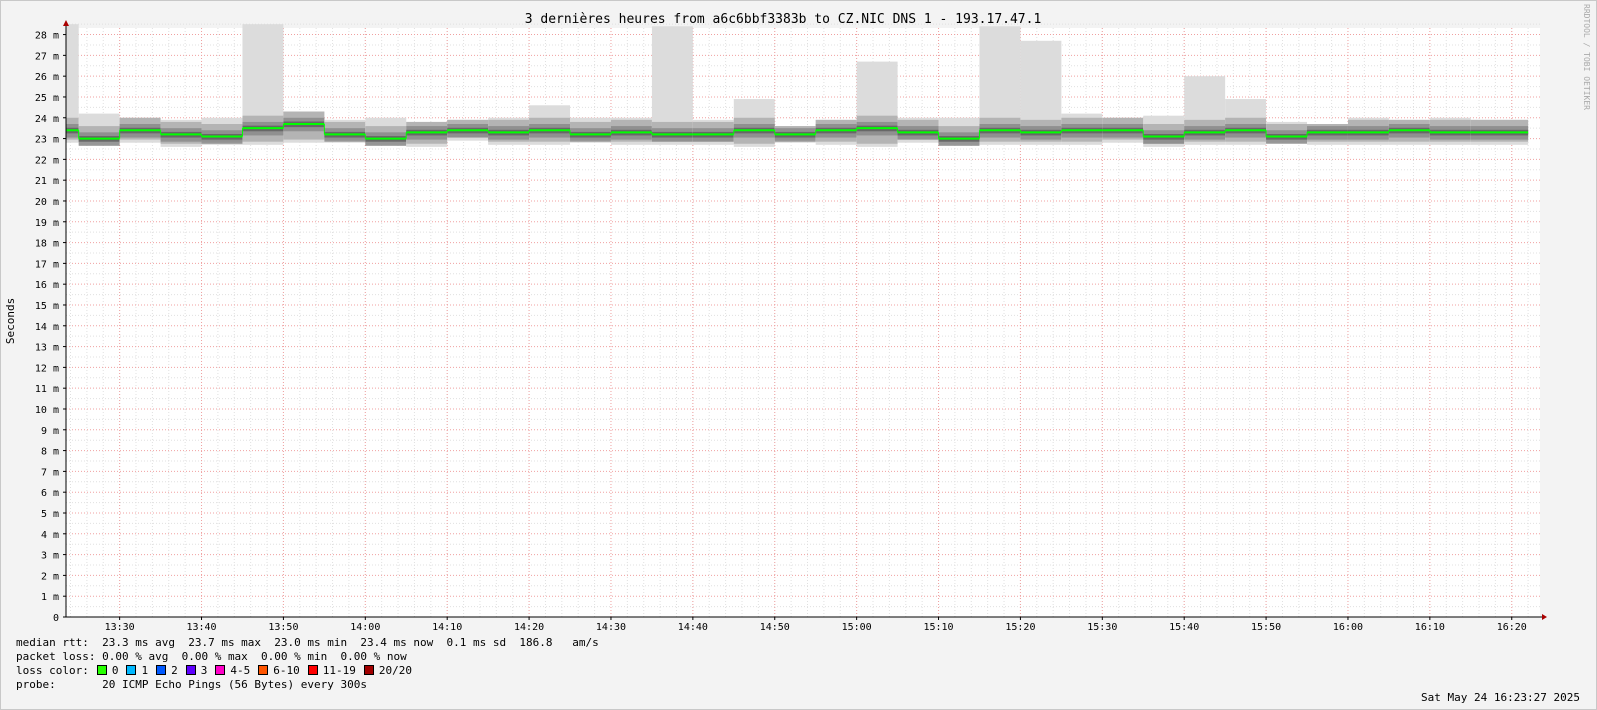 The image size is (1597, 710). I want to click on probe-label: probe:, so click(36, 684).